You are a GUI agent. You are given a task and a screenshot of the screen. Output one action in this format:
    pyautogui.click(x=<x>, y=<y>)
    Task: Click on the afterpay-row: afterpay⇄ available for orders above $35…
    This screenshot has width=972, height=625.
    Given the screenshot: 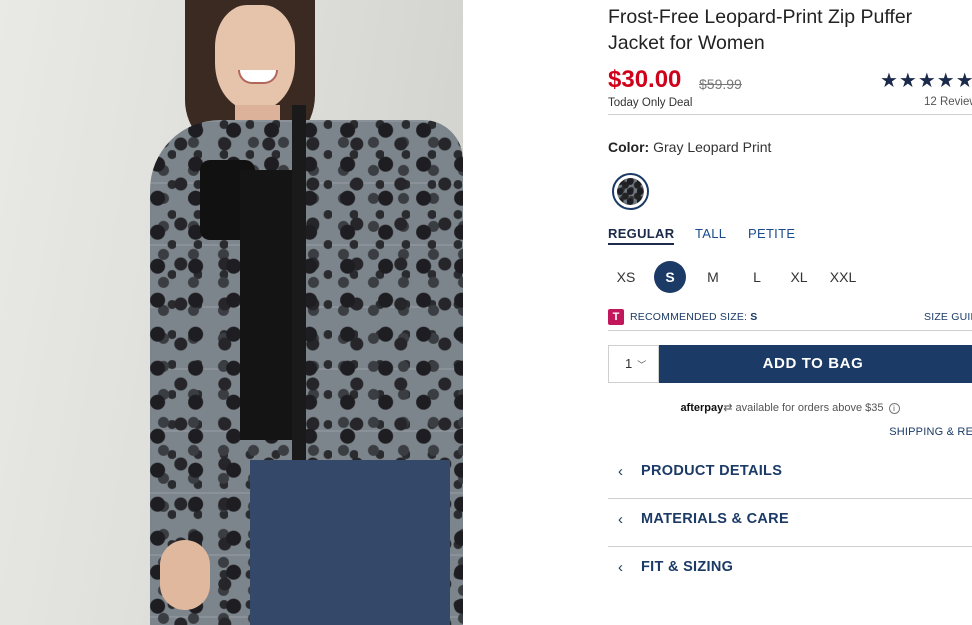 What is the action you would take?
    pyautogui.click(x=790, y=407)
    